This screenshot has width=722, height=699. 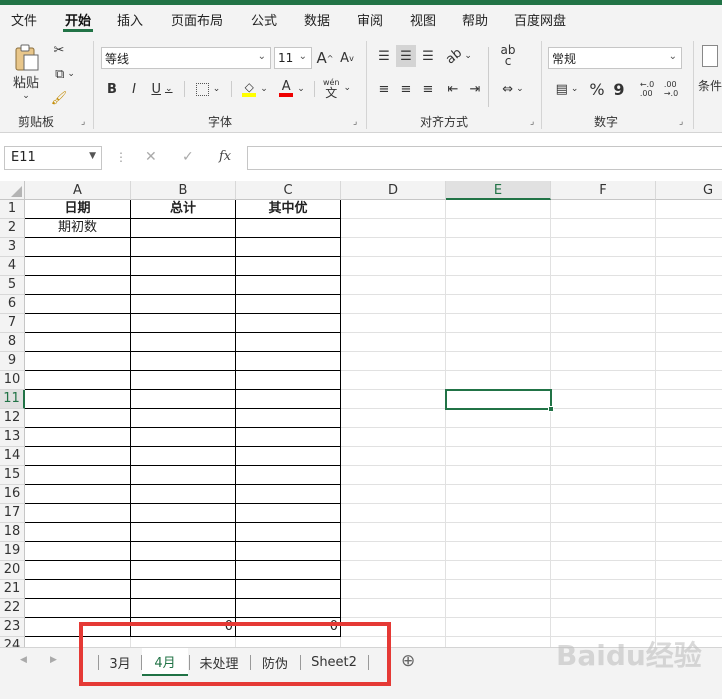 I want to click on cell-b17, so click(x=183, y=513).